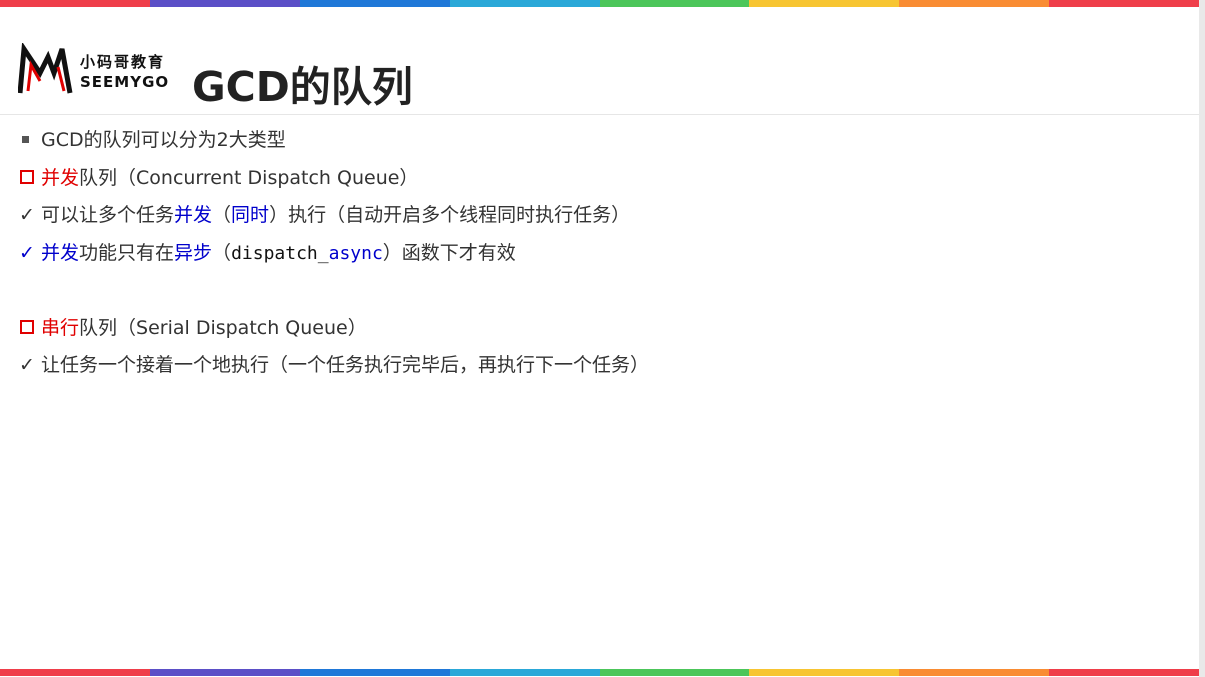  What do you see at coordinates (123, 62) in the screenshot?
I see `logo-chinese-text: 小码哥教育` at bounding box center [123, 62].